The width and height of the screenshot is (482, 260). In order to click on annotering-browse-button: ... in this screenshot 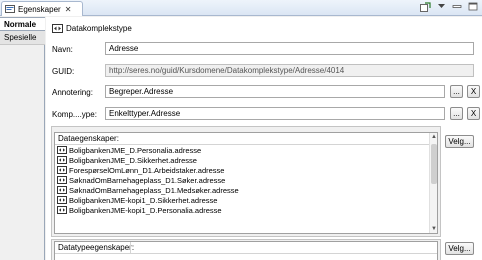, I will do `click(456, 91)`.